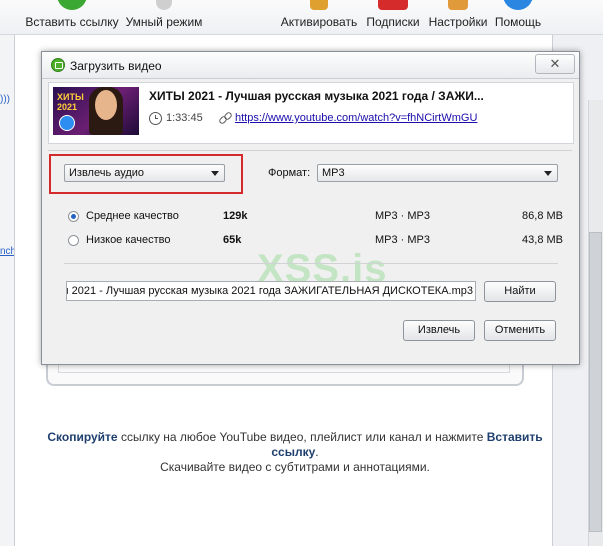 The image size is (603, 546). I want to click on quality-option-low: Низкое качество 65k MP3 · MP3 43,8 MB, so click(315, 242).